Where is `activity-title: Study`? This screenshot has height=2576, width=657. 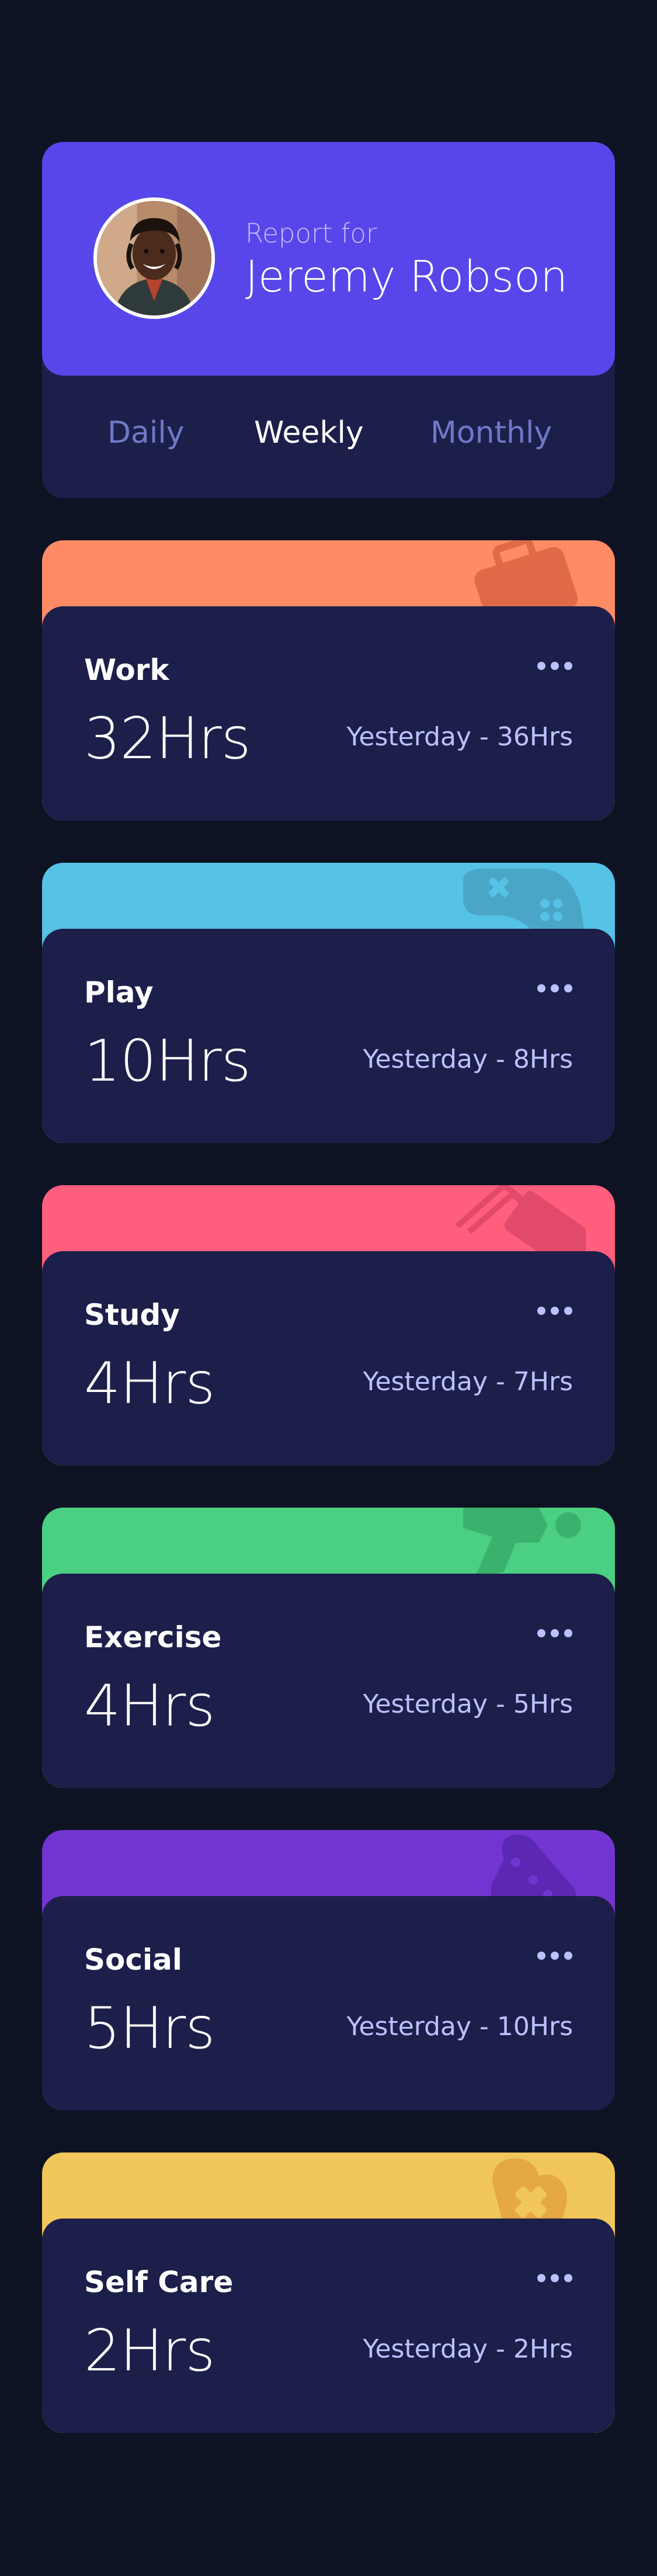 activity-title: Study is located at coordinates (132, 1315).